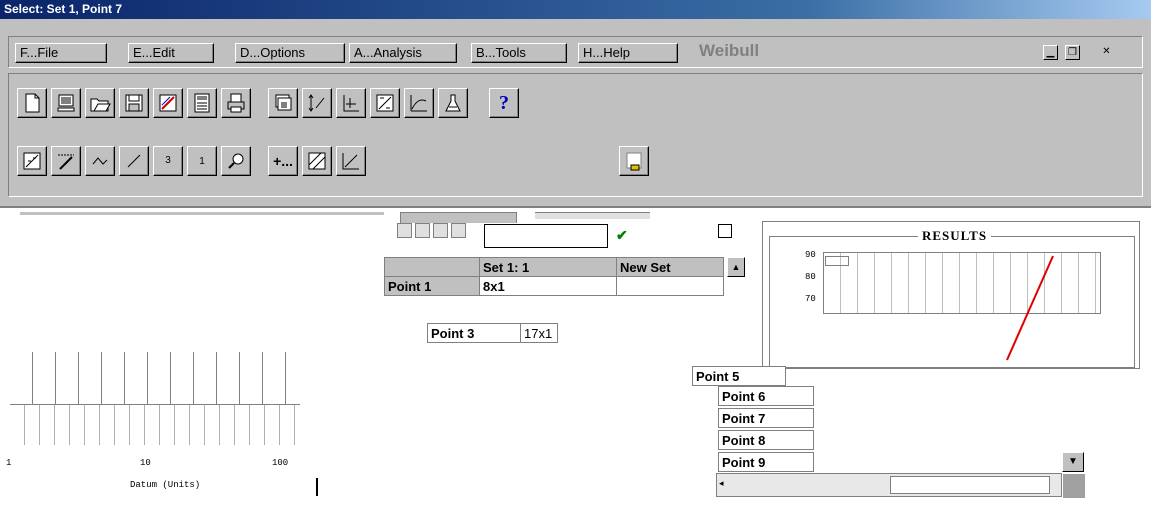 The width and height of the screenshot is (1151, 506). Describe the element at coordinates (432, 286) in the screenshot. I see `row-header: Point 1` at that location.